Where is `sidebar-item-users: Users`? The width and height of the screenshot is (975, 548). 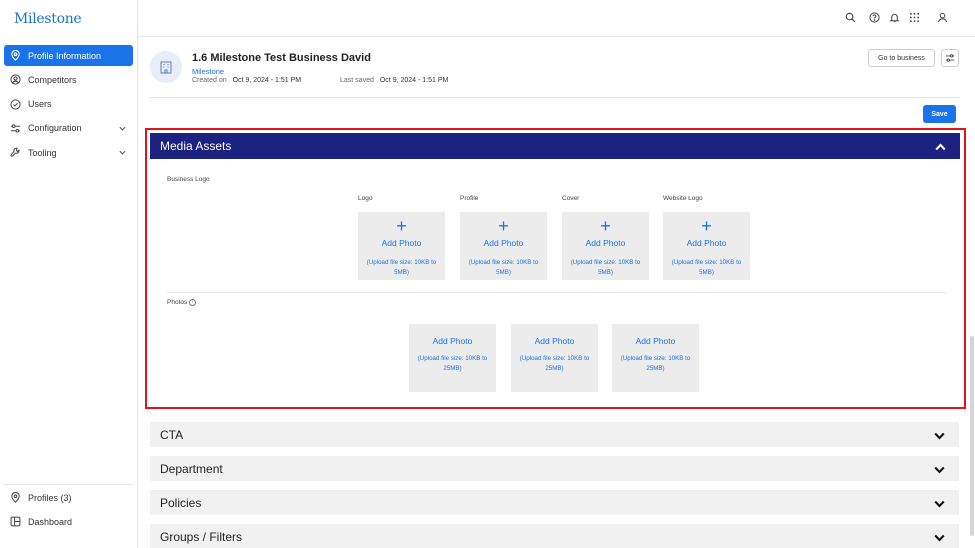
sidebar-item-users: Users is located at coordinates (68, 104).